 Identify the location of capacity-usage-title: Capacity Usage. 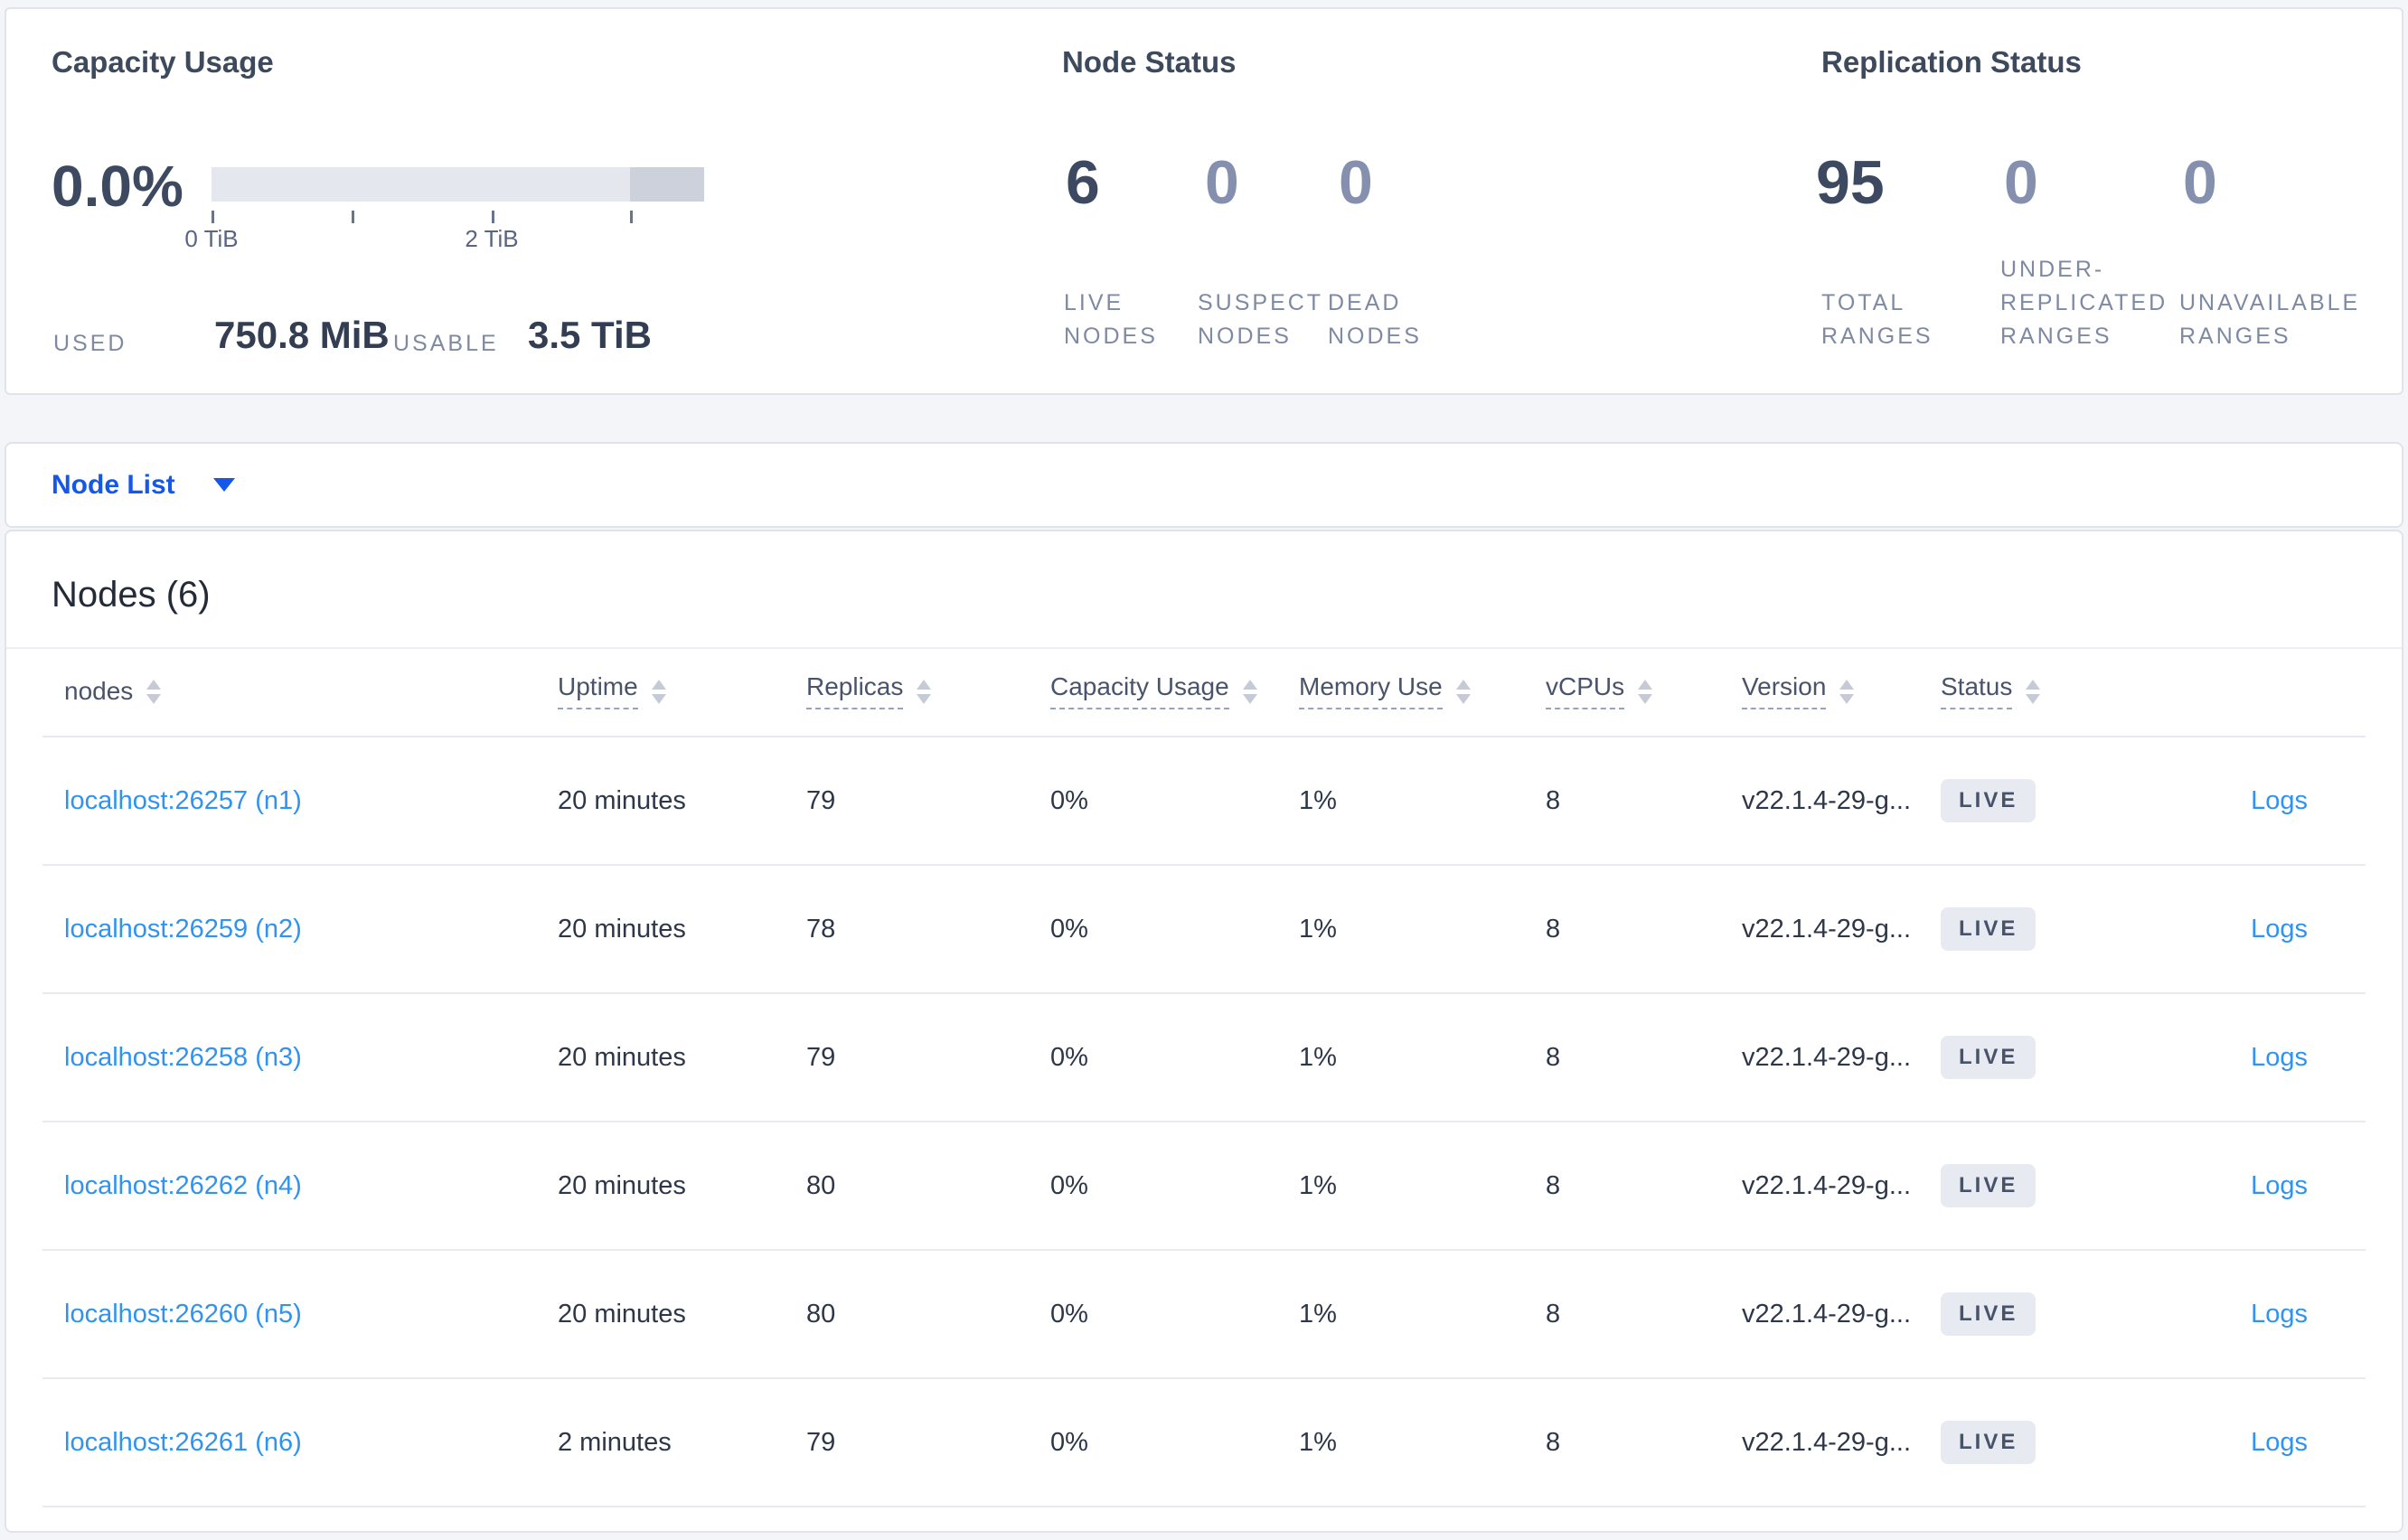
(163, 62).